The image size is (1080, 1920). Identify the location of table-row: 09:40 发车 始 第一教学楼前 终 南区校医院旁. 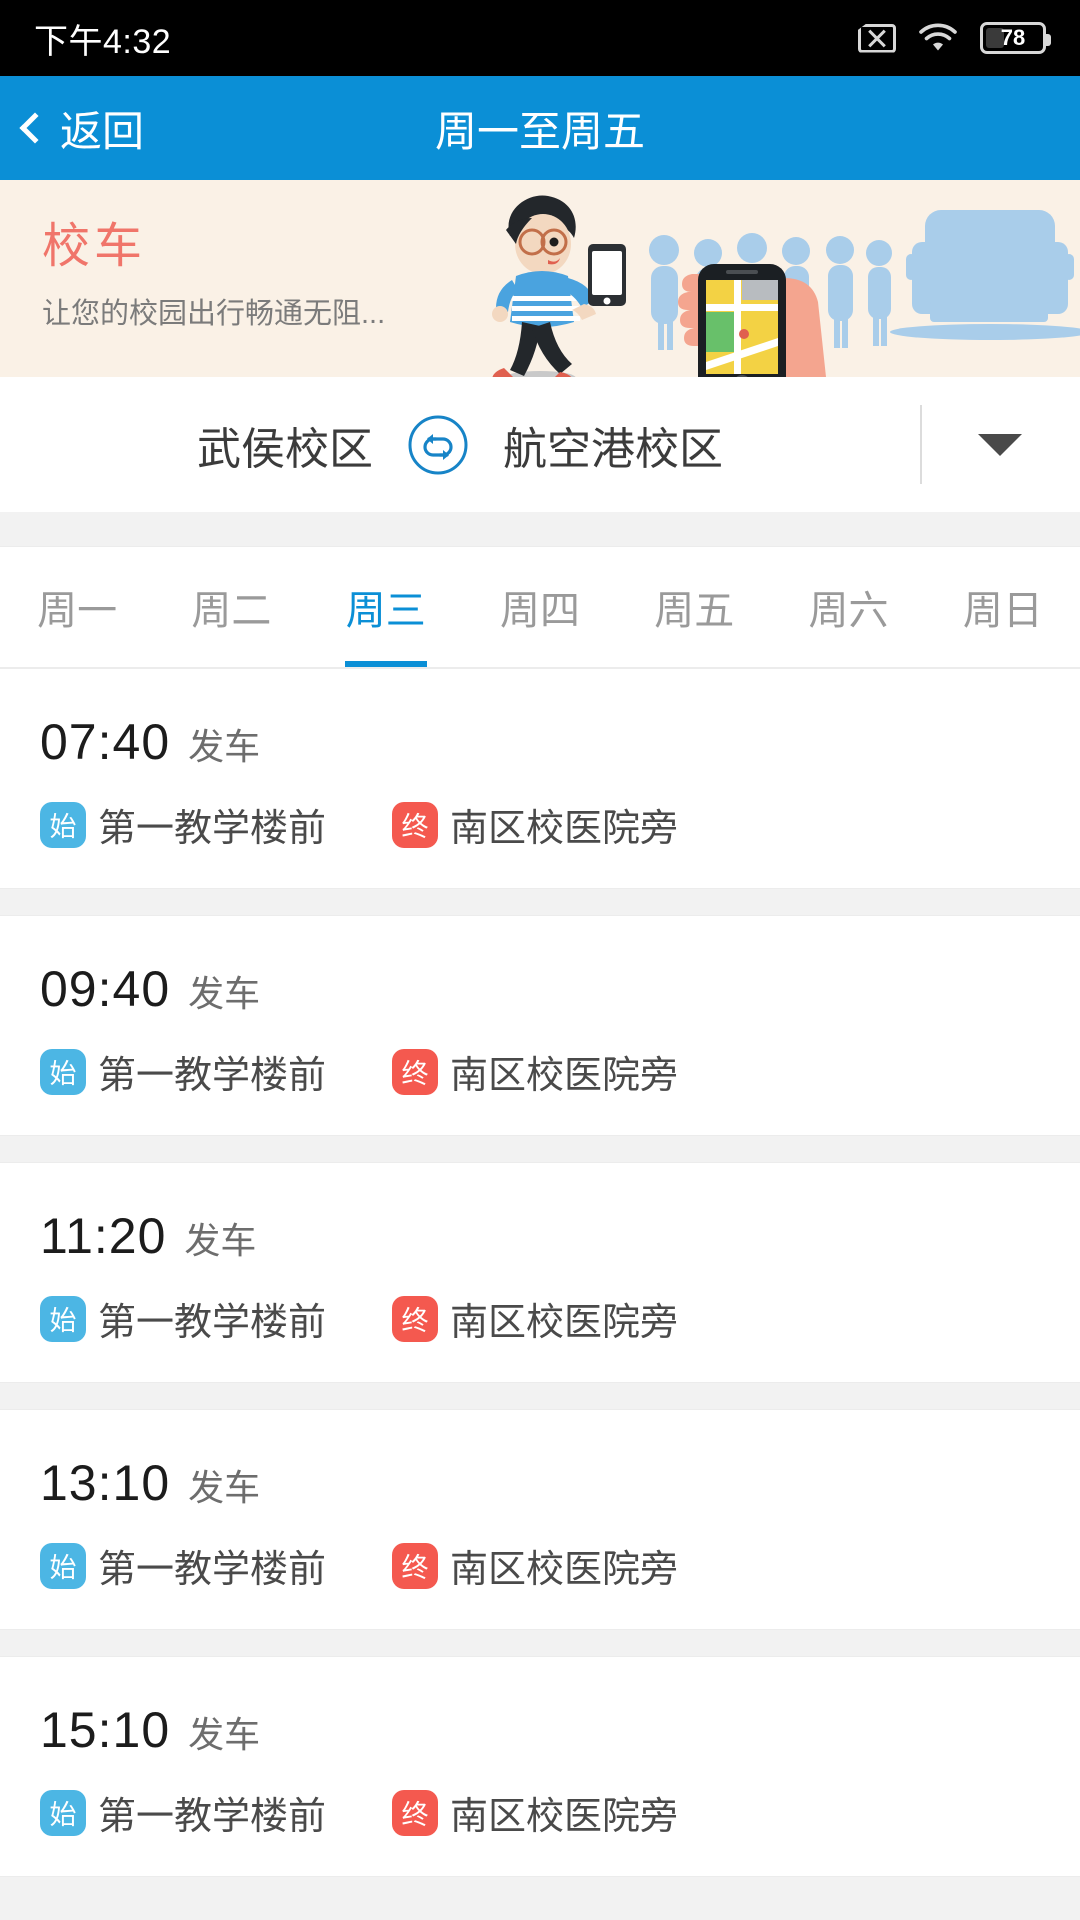
(540, 1025).